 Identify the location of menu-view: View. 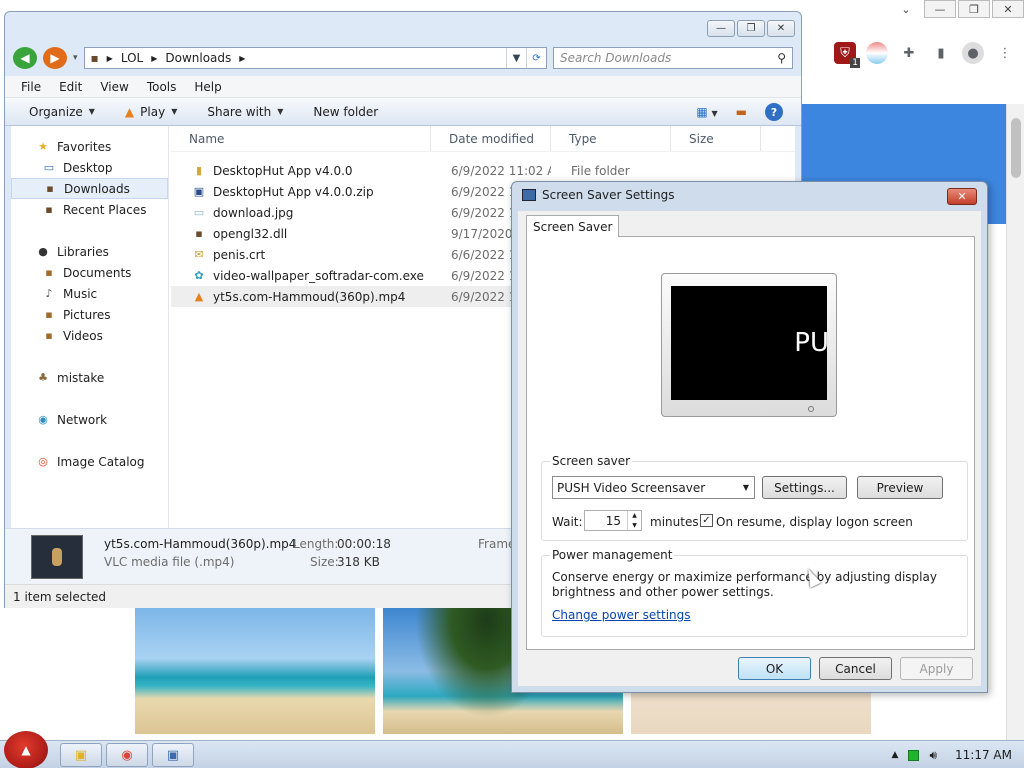
(114, 87).